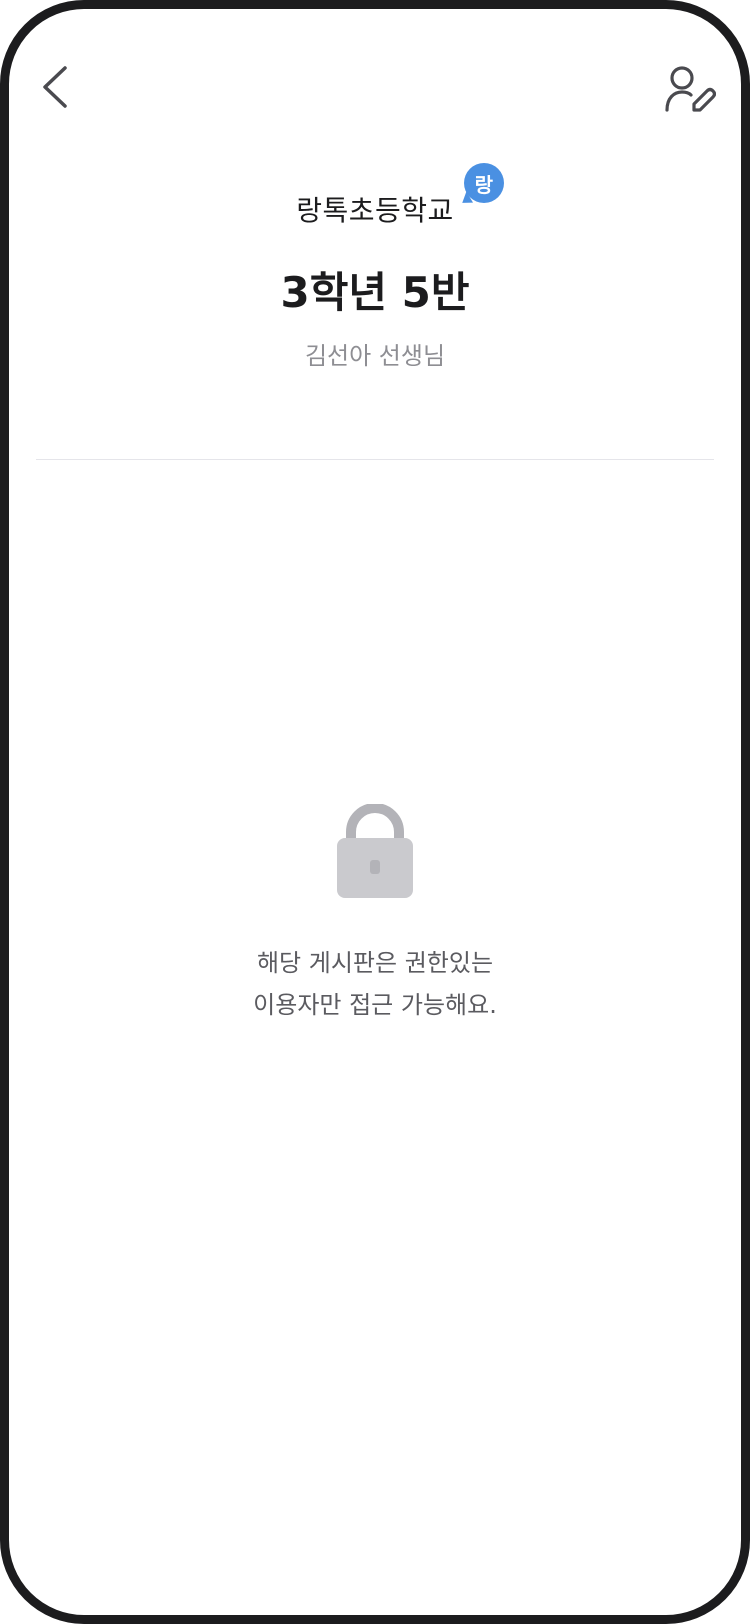  I want to click on school-badge: 랑, so click(483, 185).